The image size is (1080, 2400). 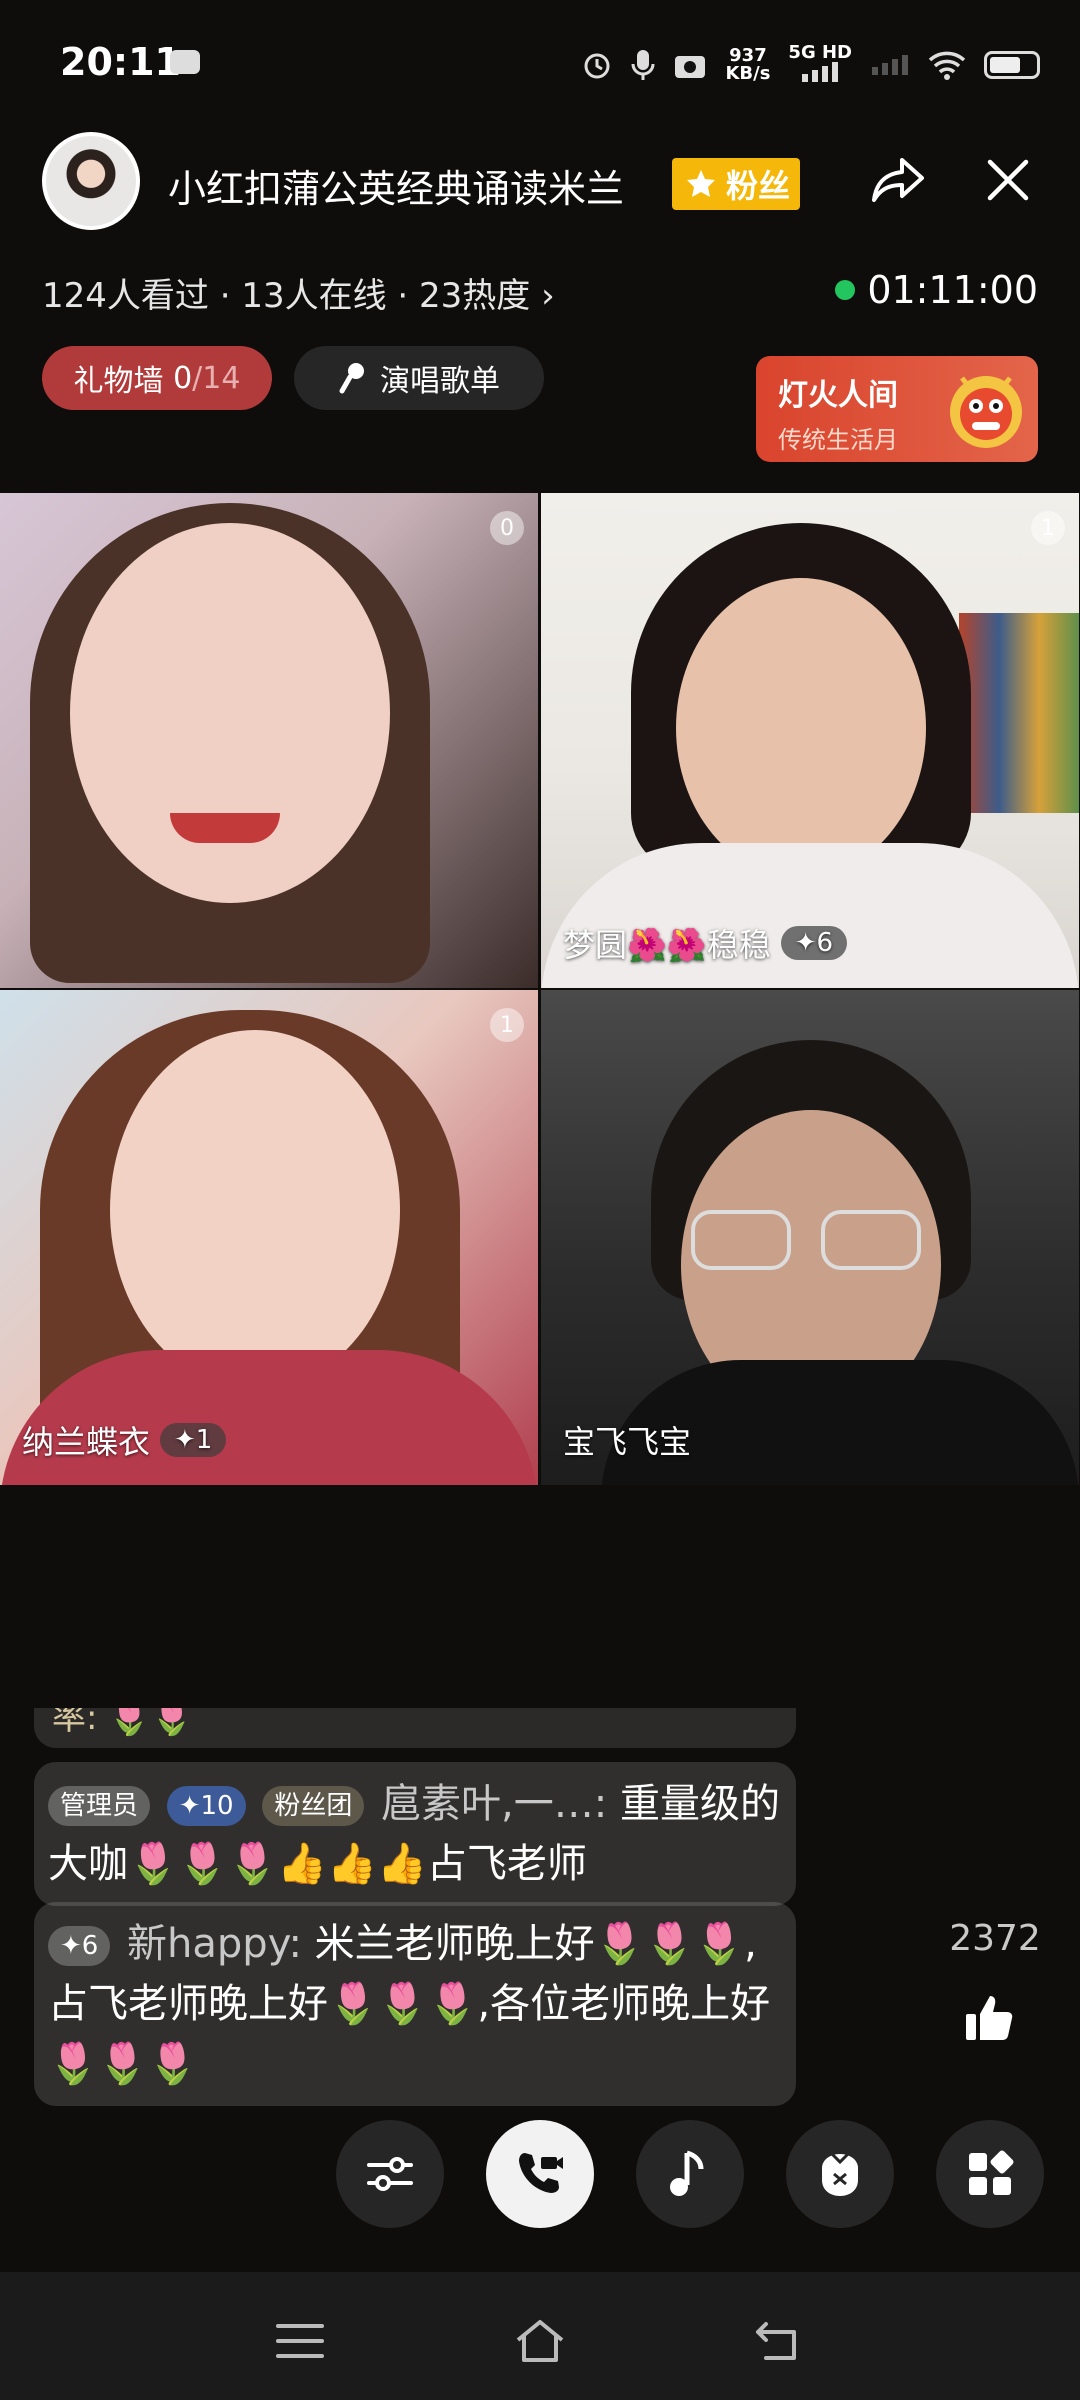 I want to click on more-apps-button, so click(x=990, y=2174).